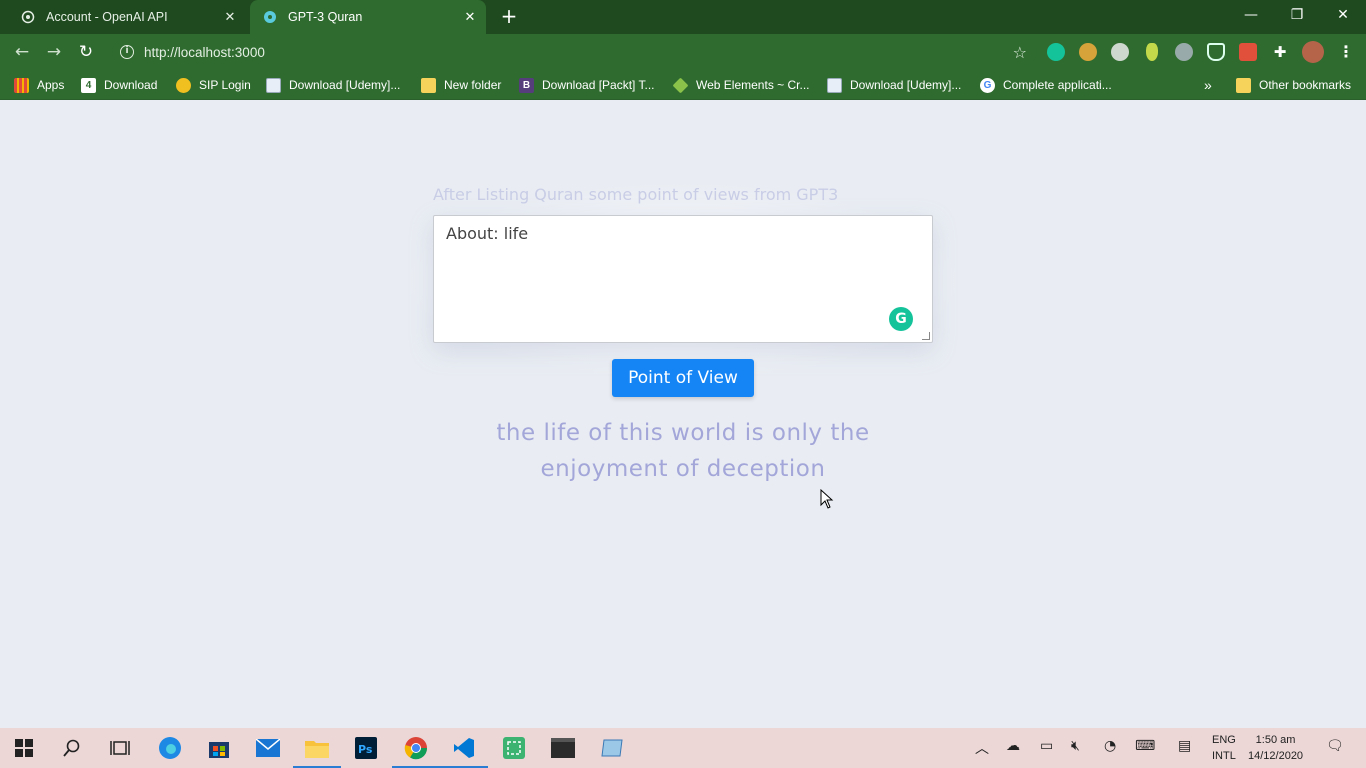 The width and height of the screenshot is (1366, 768). What do you see at coordinates (225, 85) in the screenshot?
I see `bookmark-label: SIP Login` at bounding box center [225, 85].